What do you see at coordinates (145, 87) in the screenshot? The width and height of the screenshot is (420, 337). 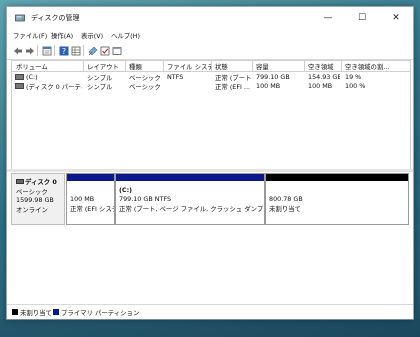 I see `volume-type: ベーシック` at bounding box center [145, 87].